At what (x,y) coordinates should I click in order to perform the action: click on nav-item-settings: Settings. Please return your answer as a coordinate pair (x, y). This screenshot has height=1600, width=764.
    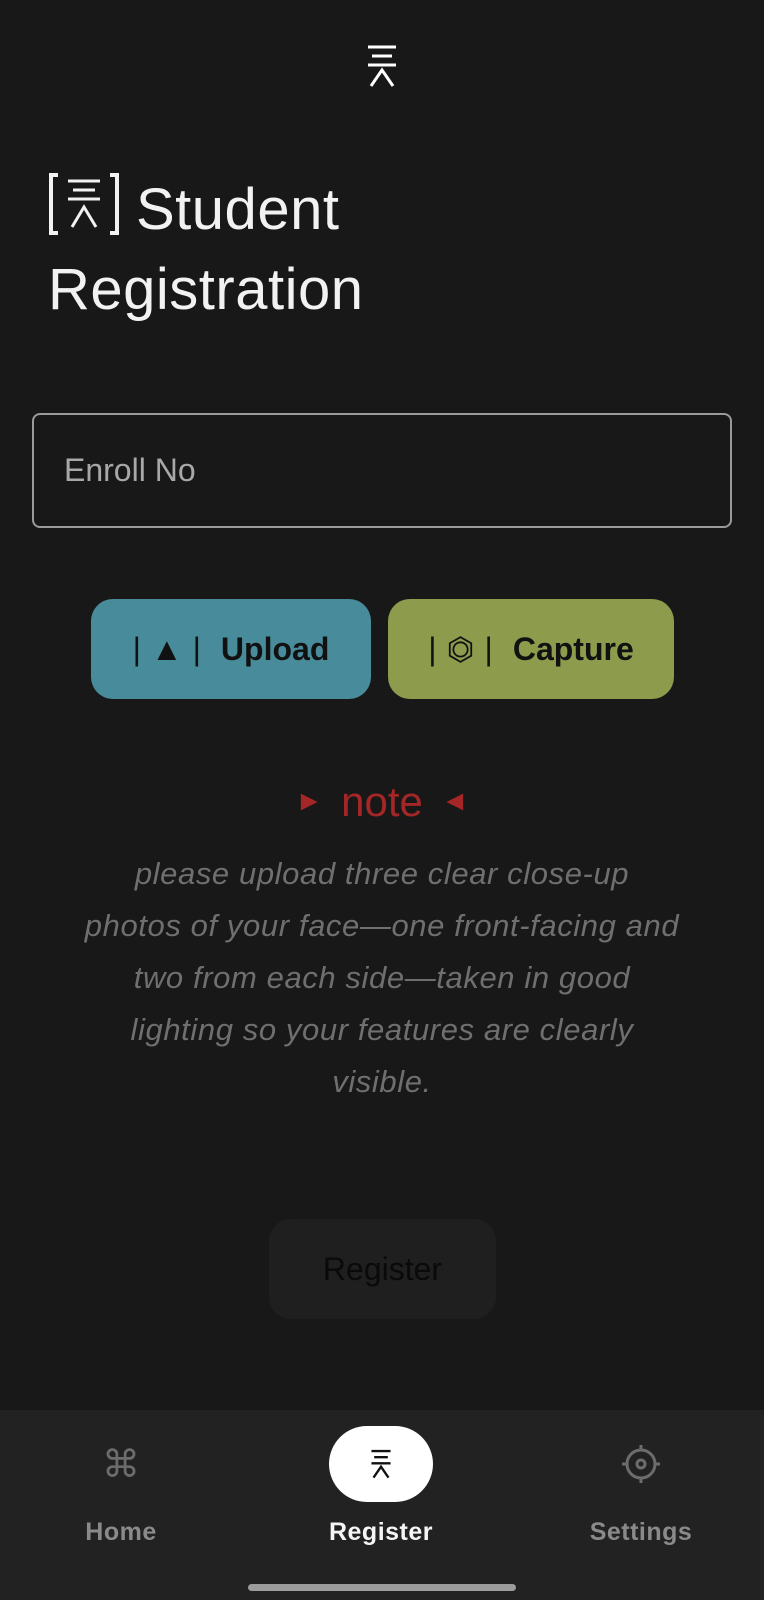
    Looking at the image, I should click on (641, 1485).